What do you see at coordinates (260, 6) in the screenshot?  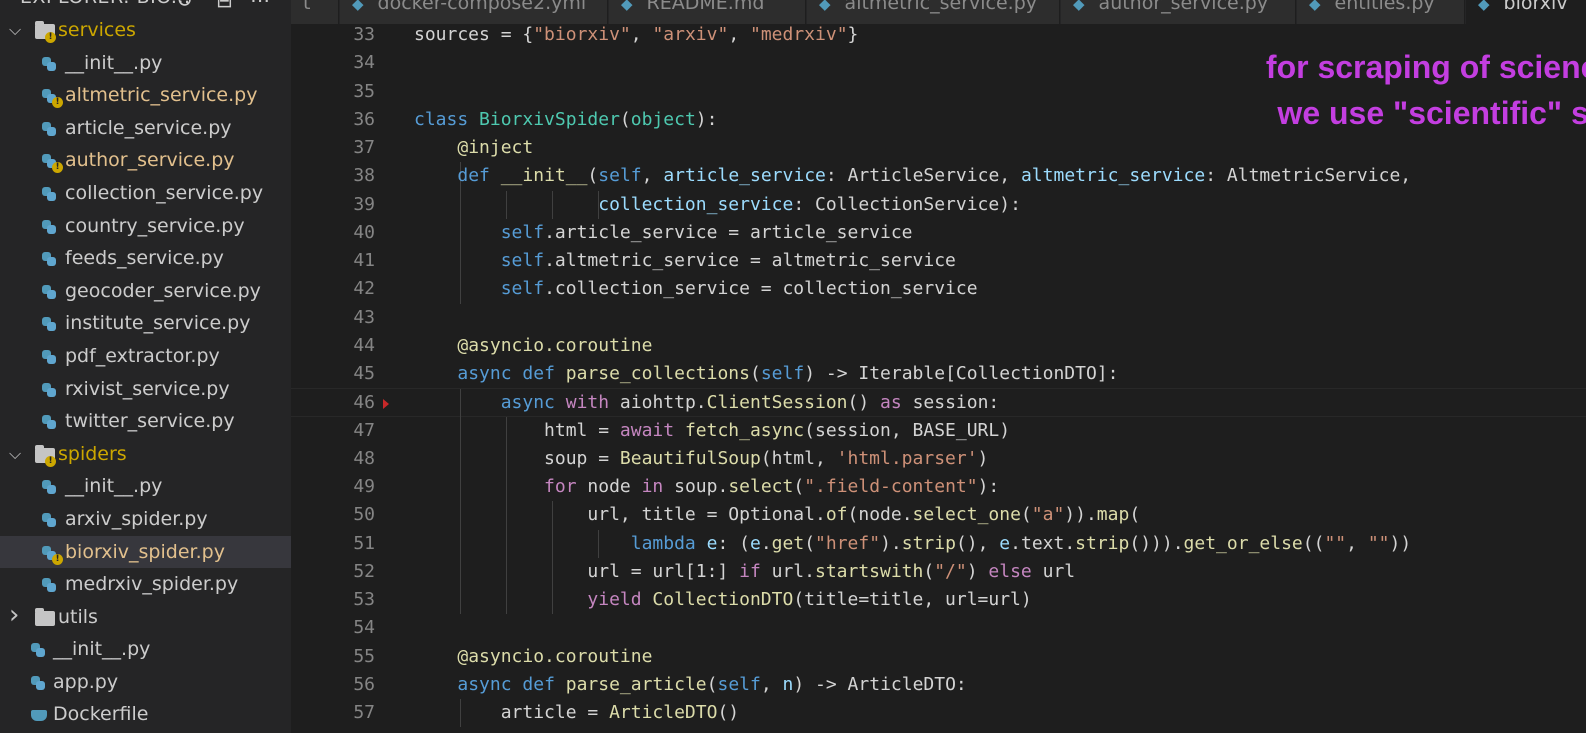 I see `more-actions-icon: ⋯` at bounding box center [260, 6].